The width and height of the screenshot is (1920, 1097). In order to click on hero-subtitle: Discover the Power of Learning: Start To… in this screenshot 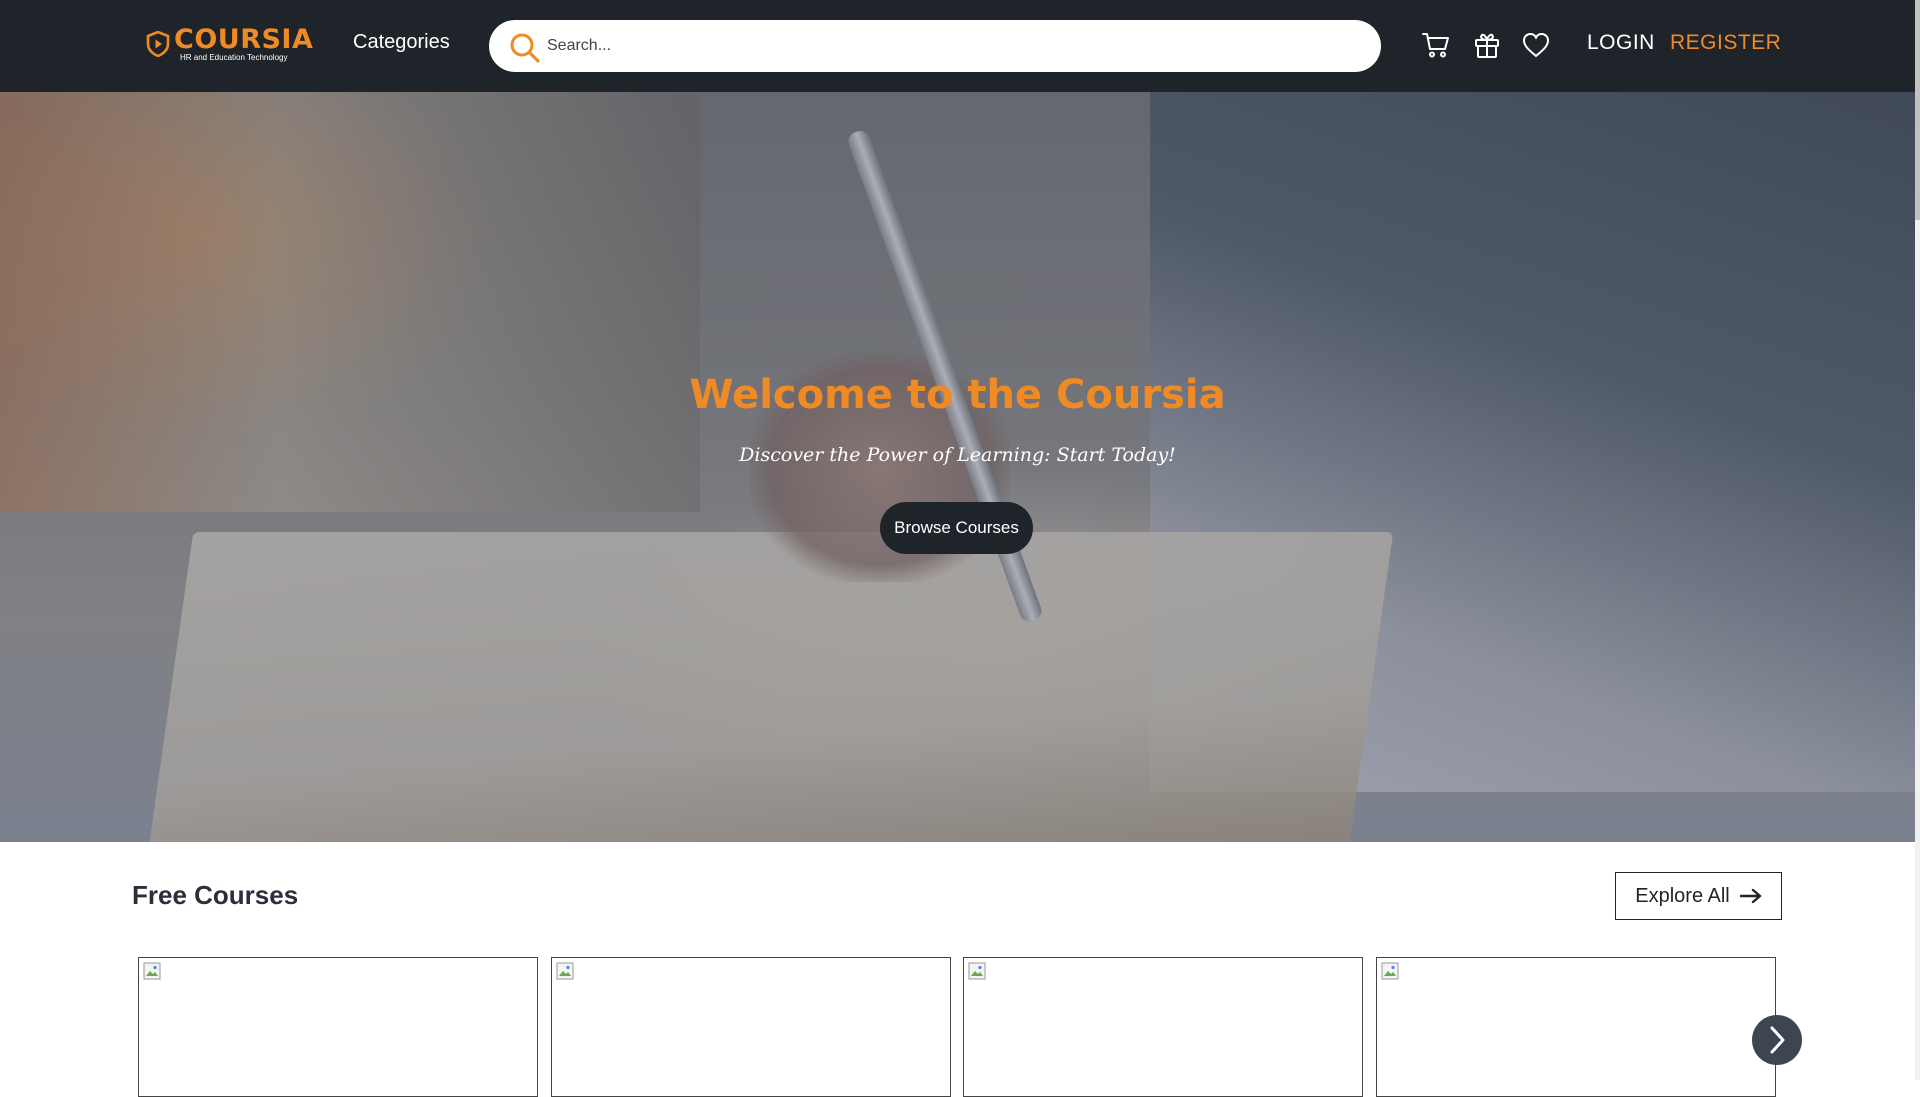, I will do `click(957, 455)`.